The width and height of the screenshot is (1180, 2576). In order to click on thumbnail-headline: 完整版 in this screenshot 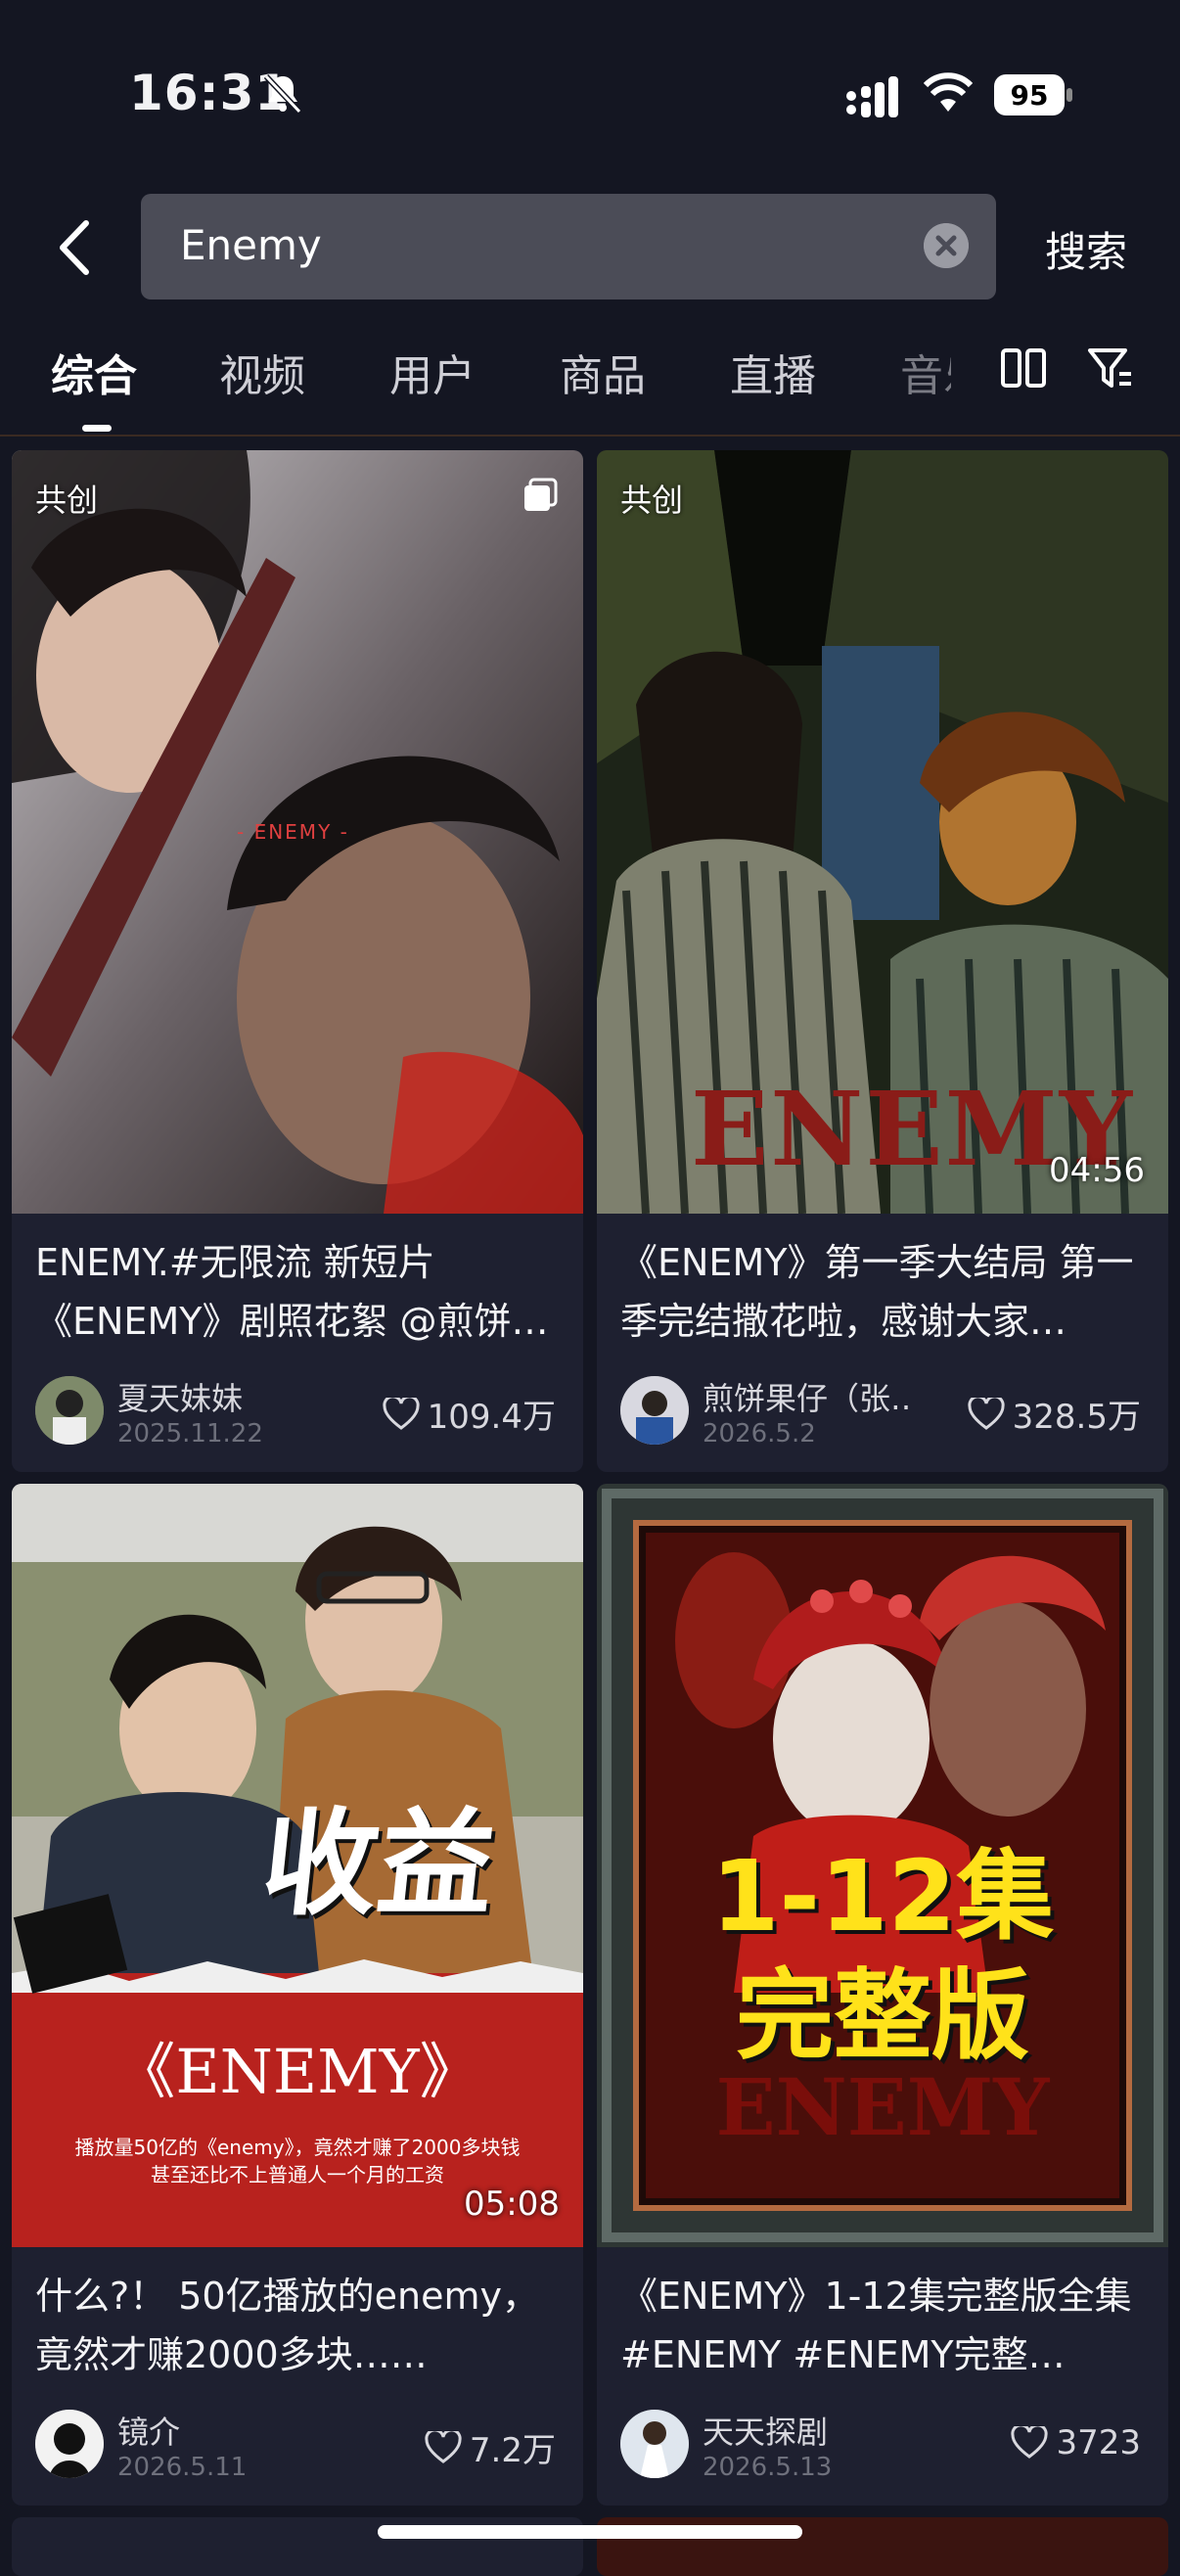, I will do `click(882, 2015)`.